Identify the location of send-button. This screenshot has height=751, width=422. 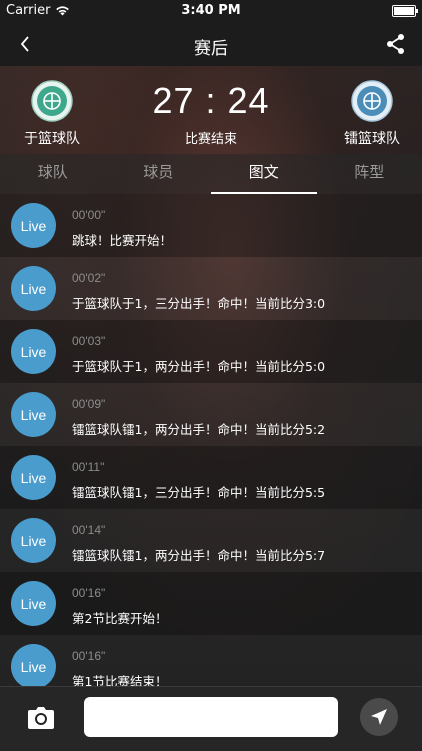
(379, 717).